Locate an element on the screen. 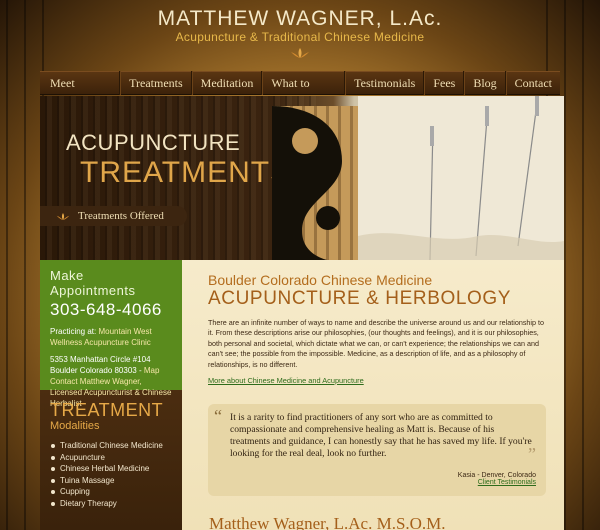  list-item: Cupping is located at coordinates (111, 492).